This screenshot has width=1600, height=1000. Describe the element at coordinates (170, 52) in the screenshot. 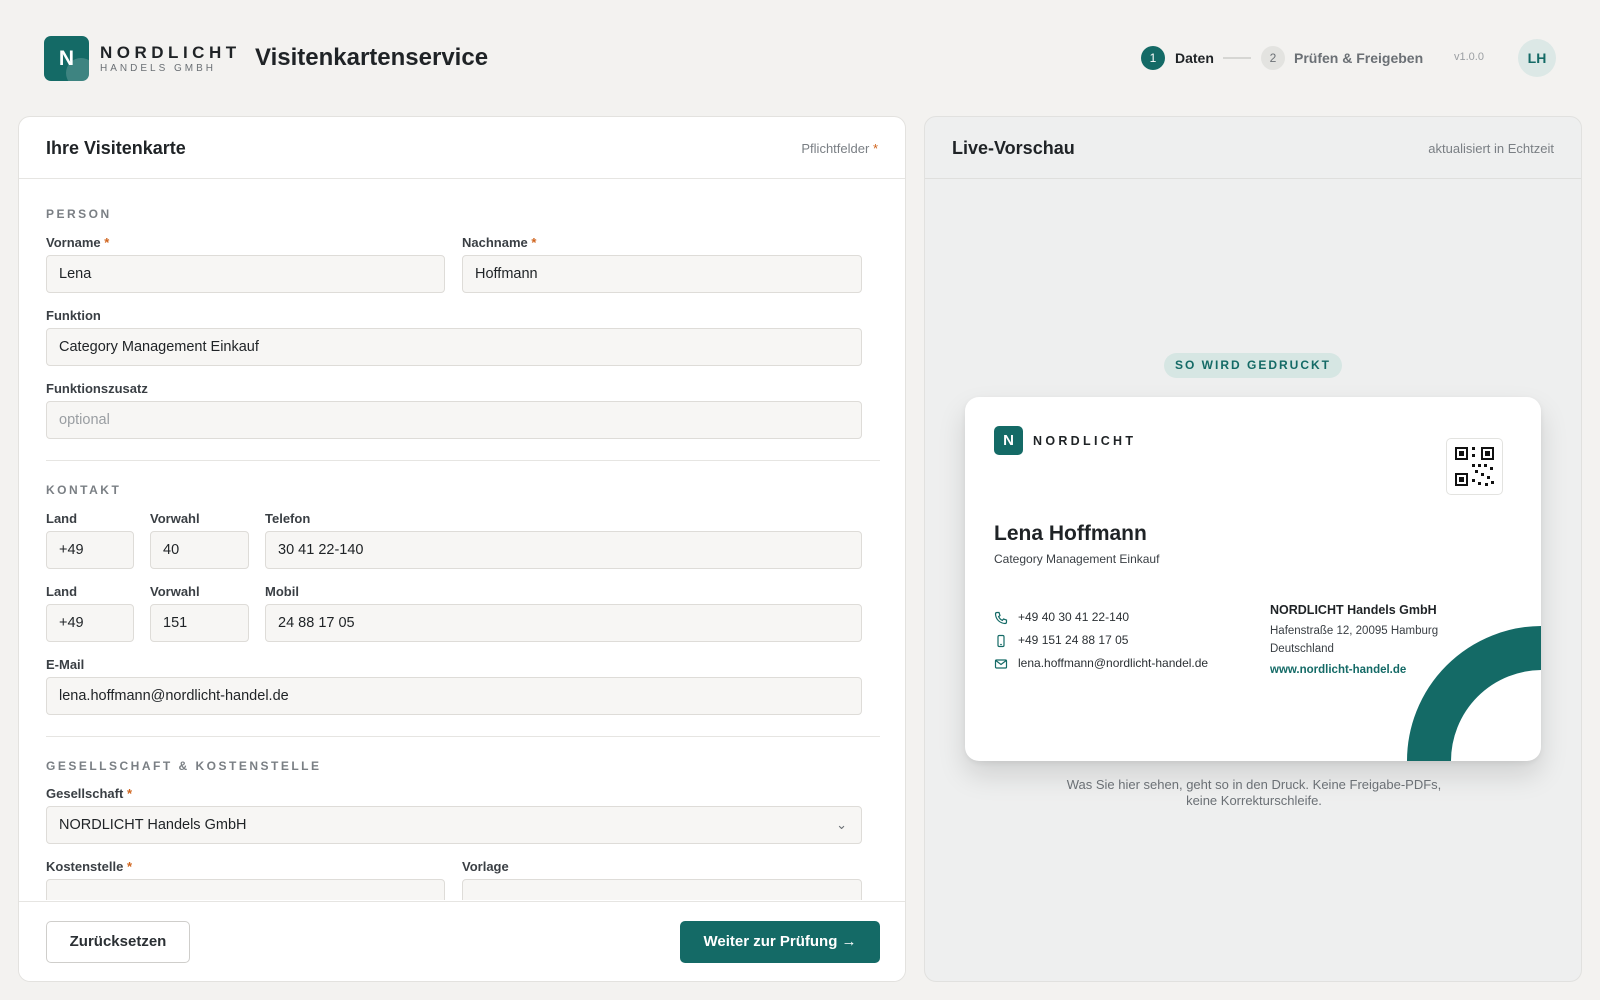

I see `brand-name: NORDLICHT` at that location.